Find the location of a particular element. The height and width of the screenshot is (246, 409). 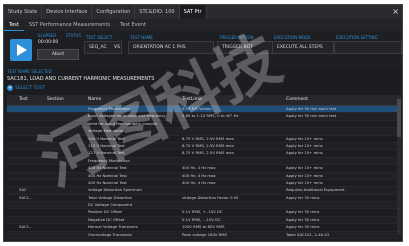

sequence-name-label: TEST NAME SELECTED is located at coordinates (29, 71).